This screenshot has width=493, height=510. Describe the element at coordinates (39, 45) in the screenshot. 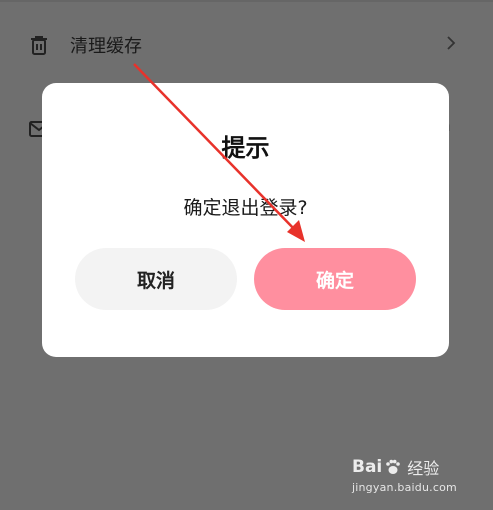

I see `trash-icon` at that location.